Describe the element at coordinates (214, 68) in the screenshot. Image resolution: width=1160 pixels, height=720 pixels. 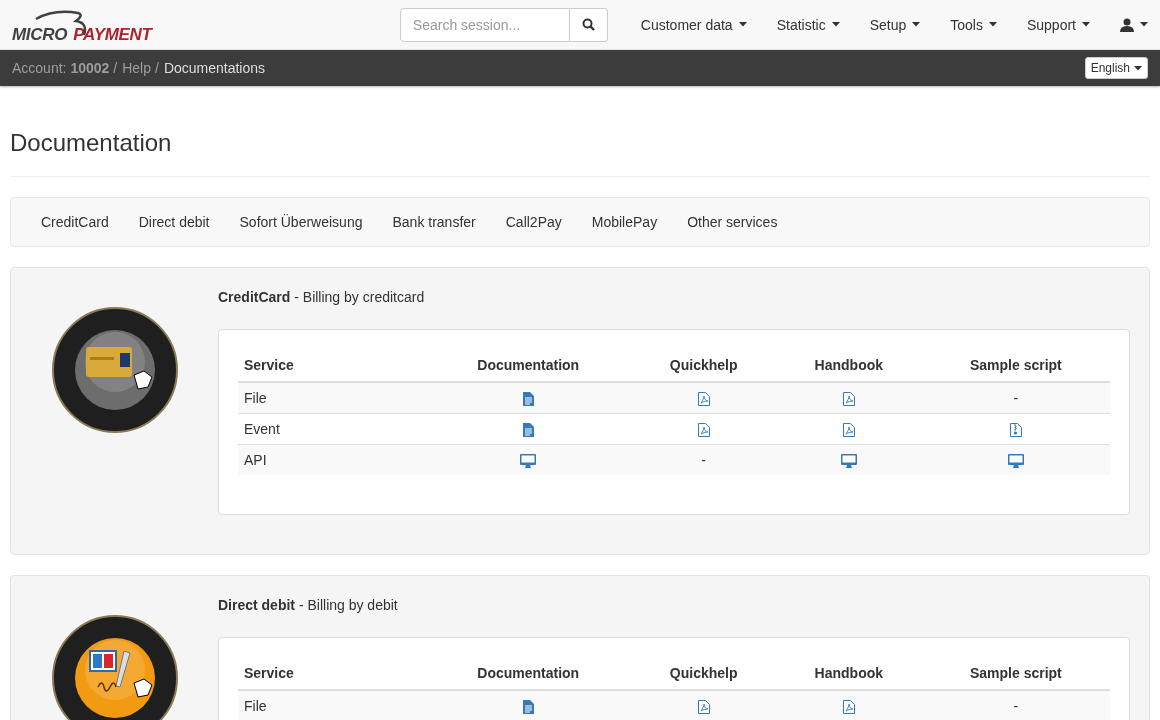
I see `breadcrumb-current: Documentations` at that location.